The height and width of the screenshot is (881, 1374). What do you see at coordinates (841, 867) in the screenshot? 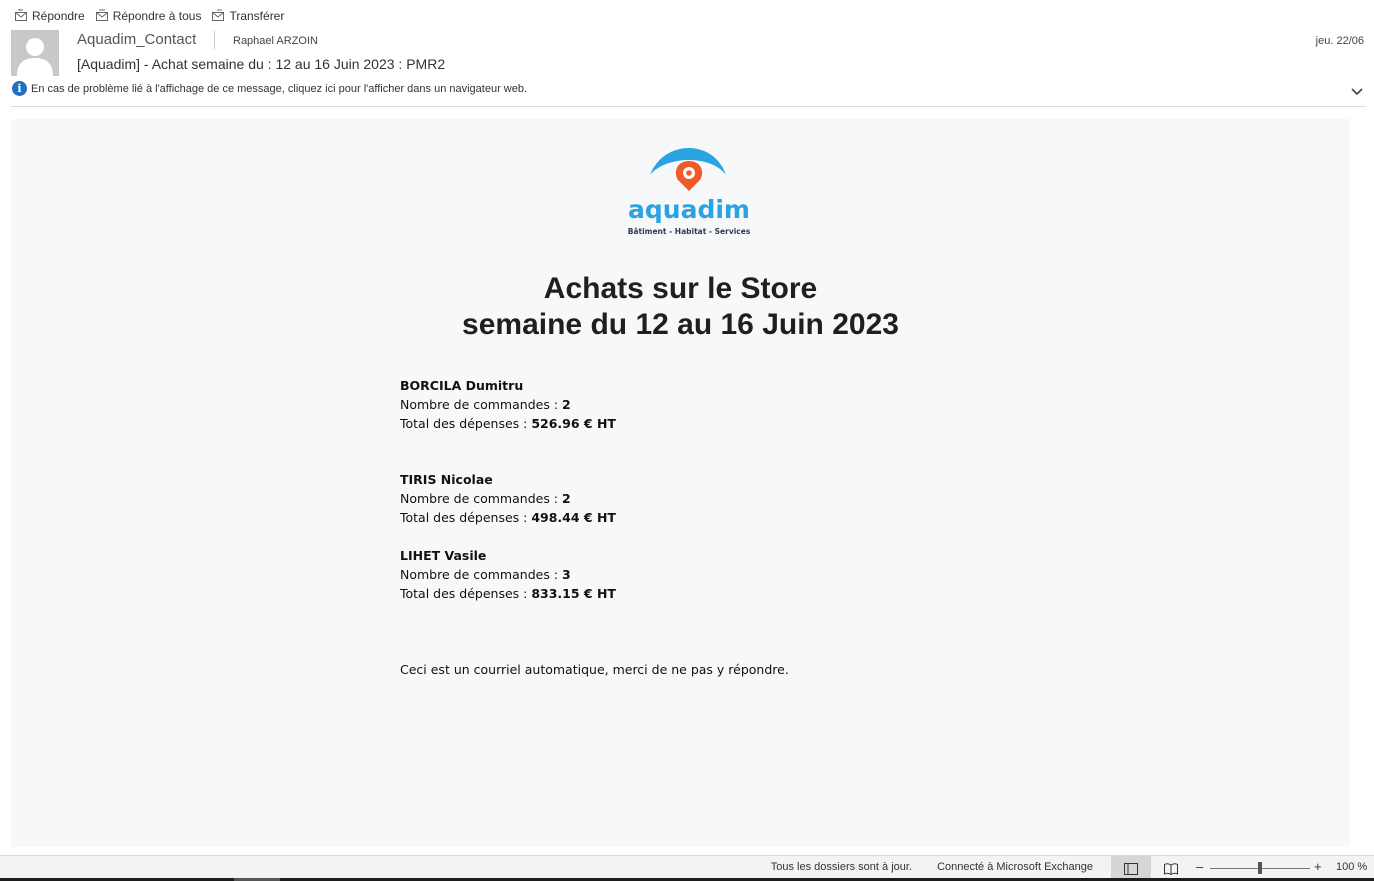
I see `folders-status: Tous les dossiers sont à jour.` at bounding box center [841, 867].